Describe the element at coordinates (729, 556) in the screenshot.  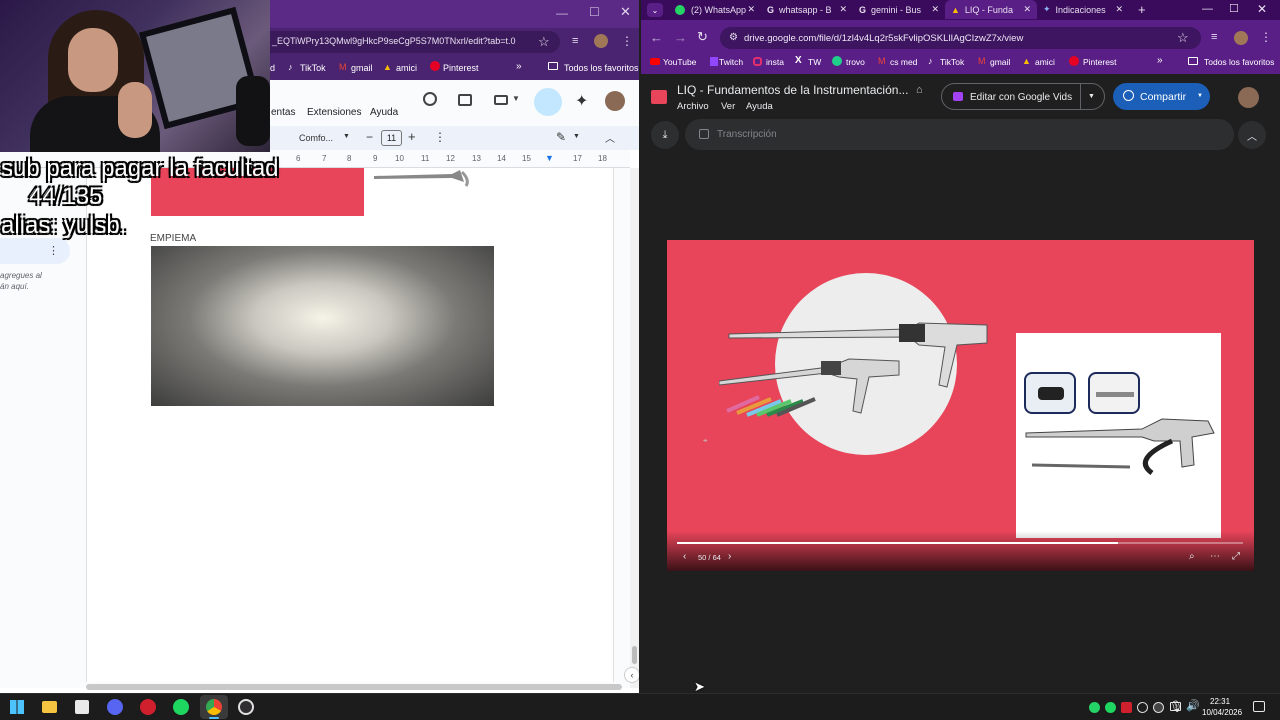
I see `next-slide-icon: ›` at that location.